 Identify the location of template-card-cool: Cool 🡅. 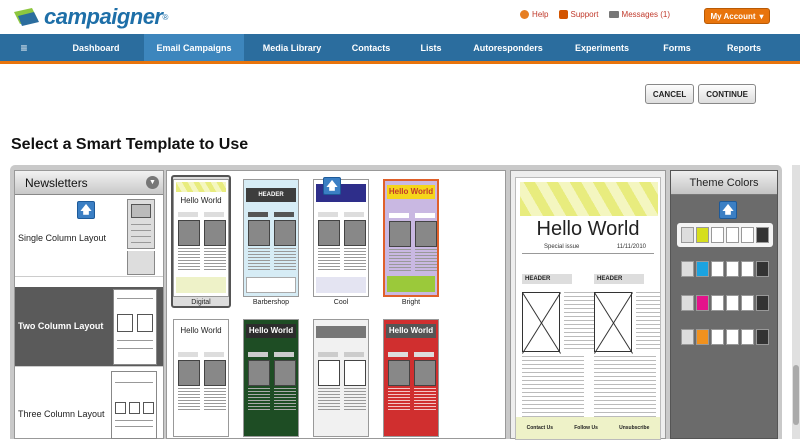
(341, 241).